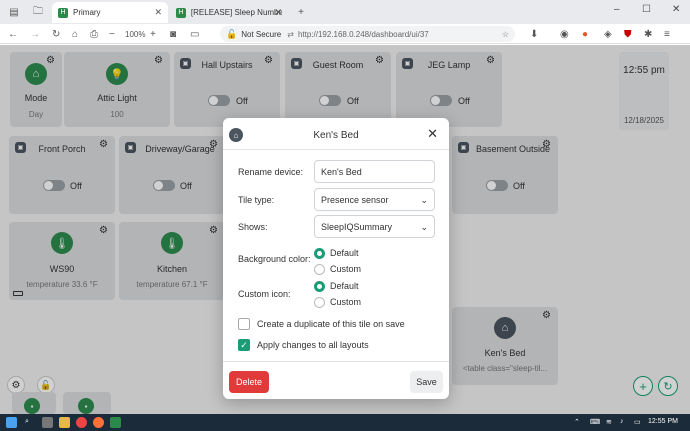 The image size is (690, 431). What do you see at coordinates (94, 34) in the screenshot?
I see `print-icon: ⎙` at bounding box center [94, 34].